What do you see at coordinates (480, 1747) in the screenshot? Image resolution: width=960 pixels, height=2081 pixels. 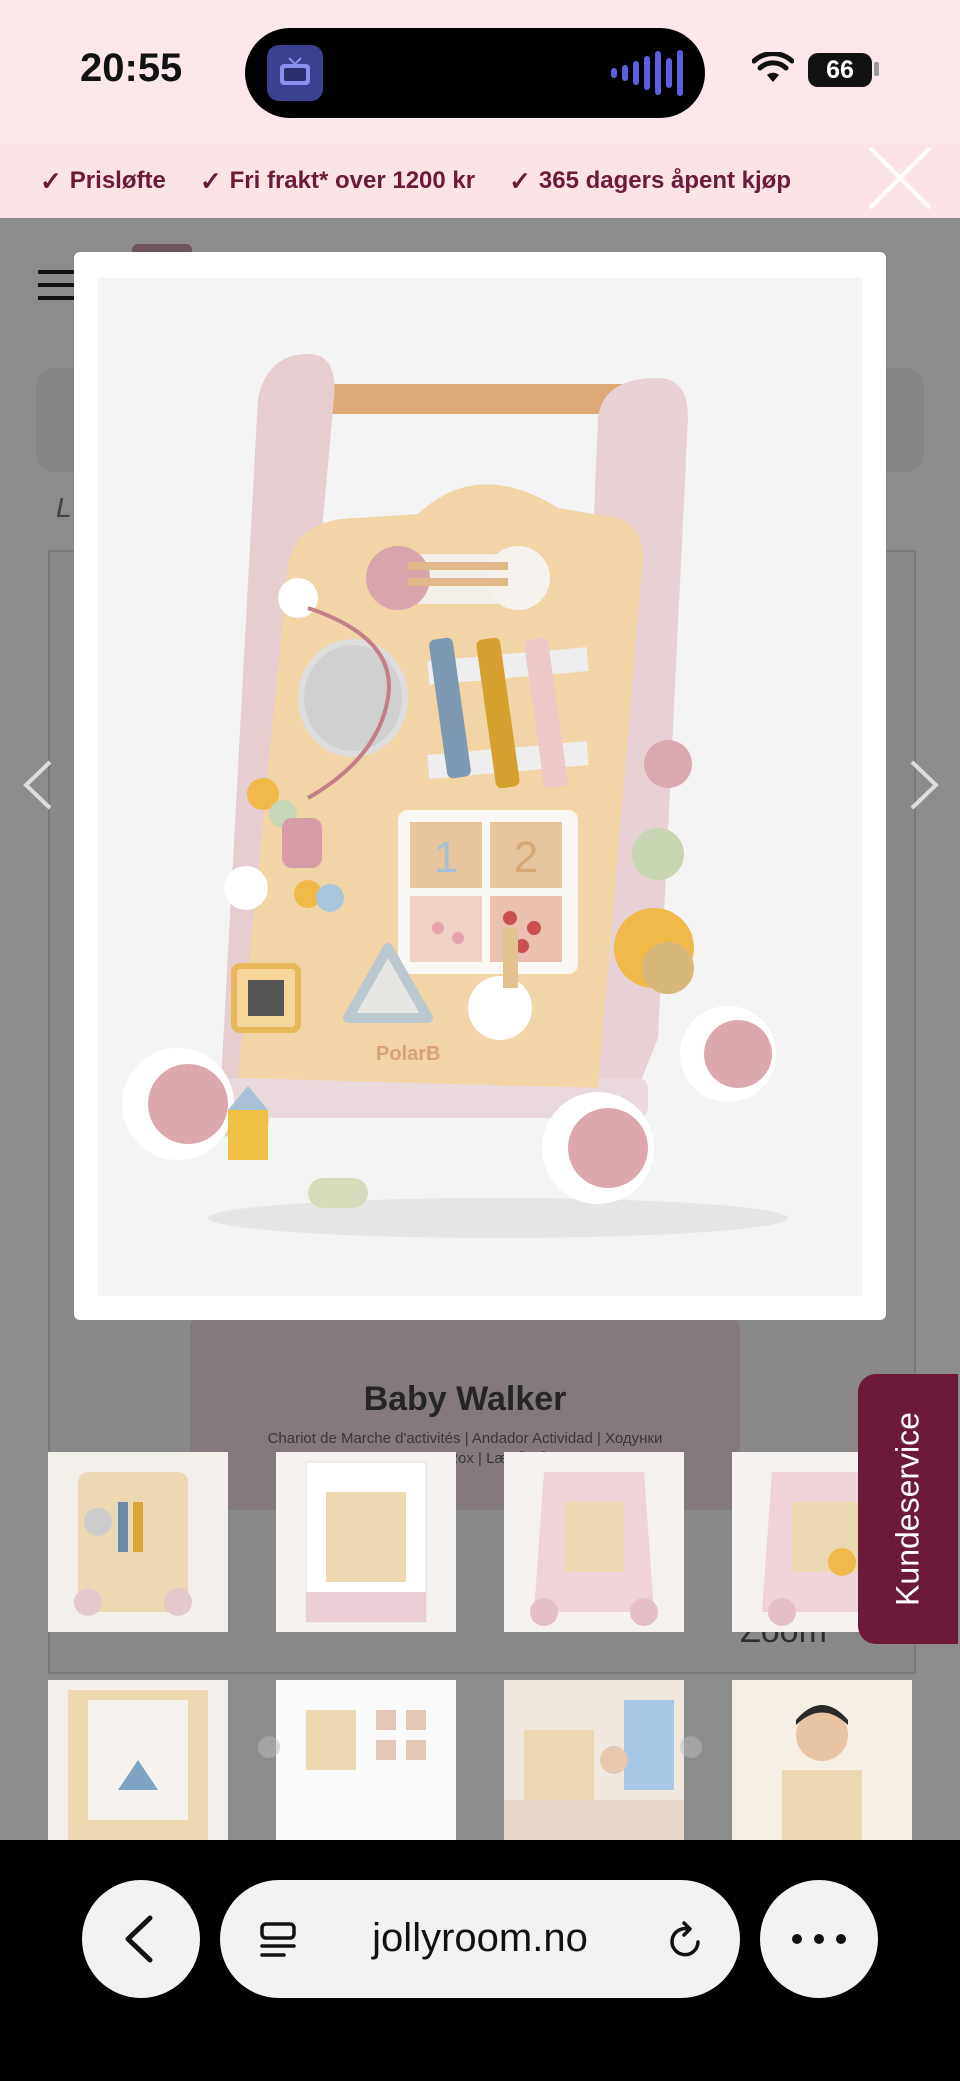 I see `gallery-dots` at bounding box center [480, 1747].